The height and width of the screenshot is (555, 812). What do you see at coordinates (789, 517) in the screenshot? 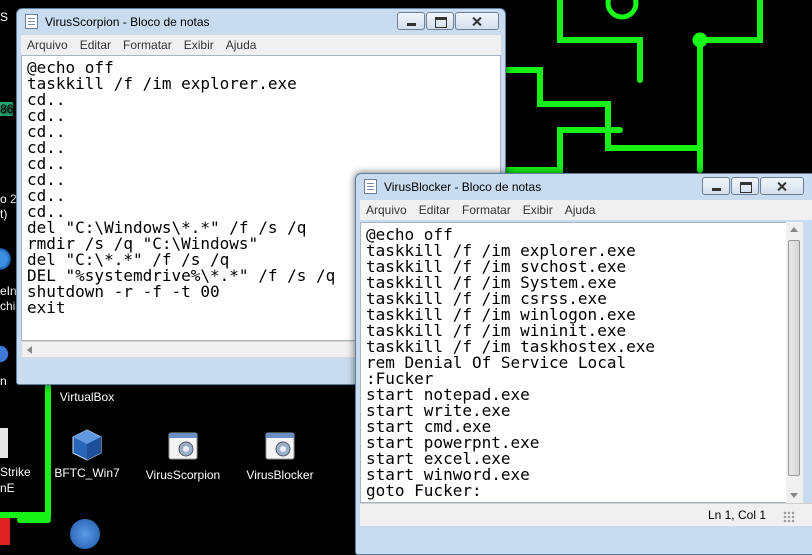
I see `resize-grip` at bounding box center [789, 517].